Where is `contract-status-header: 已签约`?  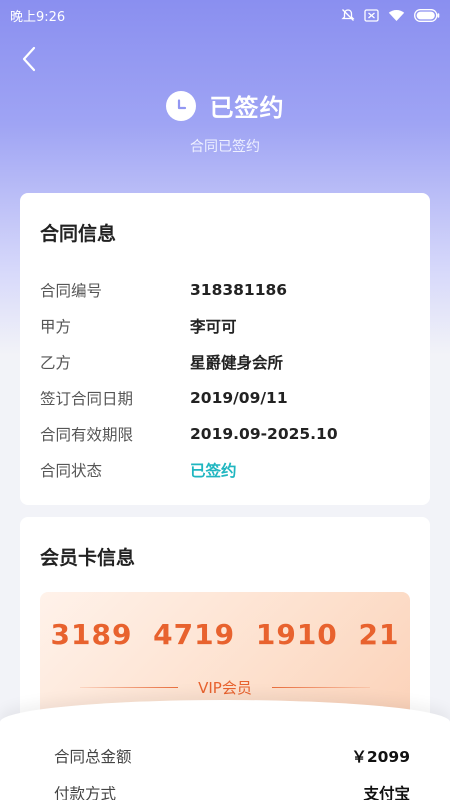 contract-status-header: 已签约 is located at coordinates (225, 105).